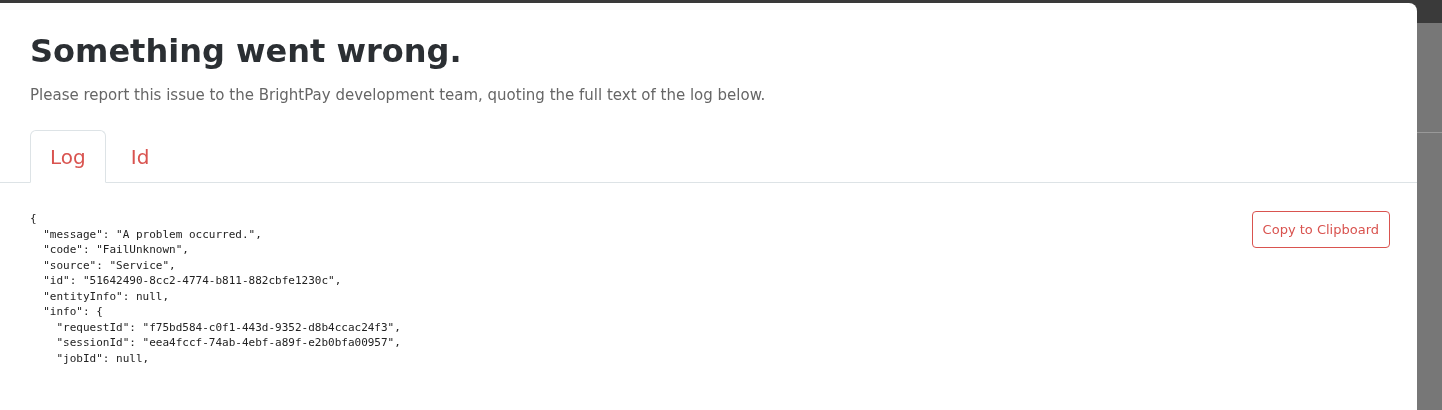 The image size is (1442, 410). I want to click on dialog-title: Something went wrong., so click(246, 51).